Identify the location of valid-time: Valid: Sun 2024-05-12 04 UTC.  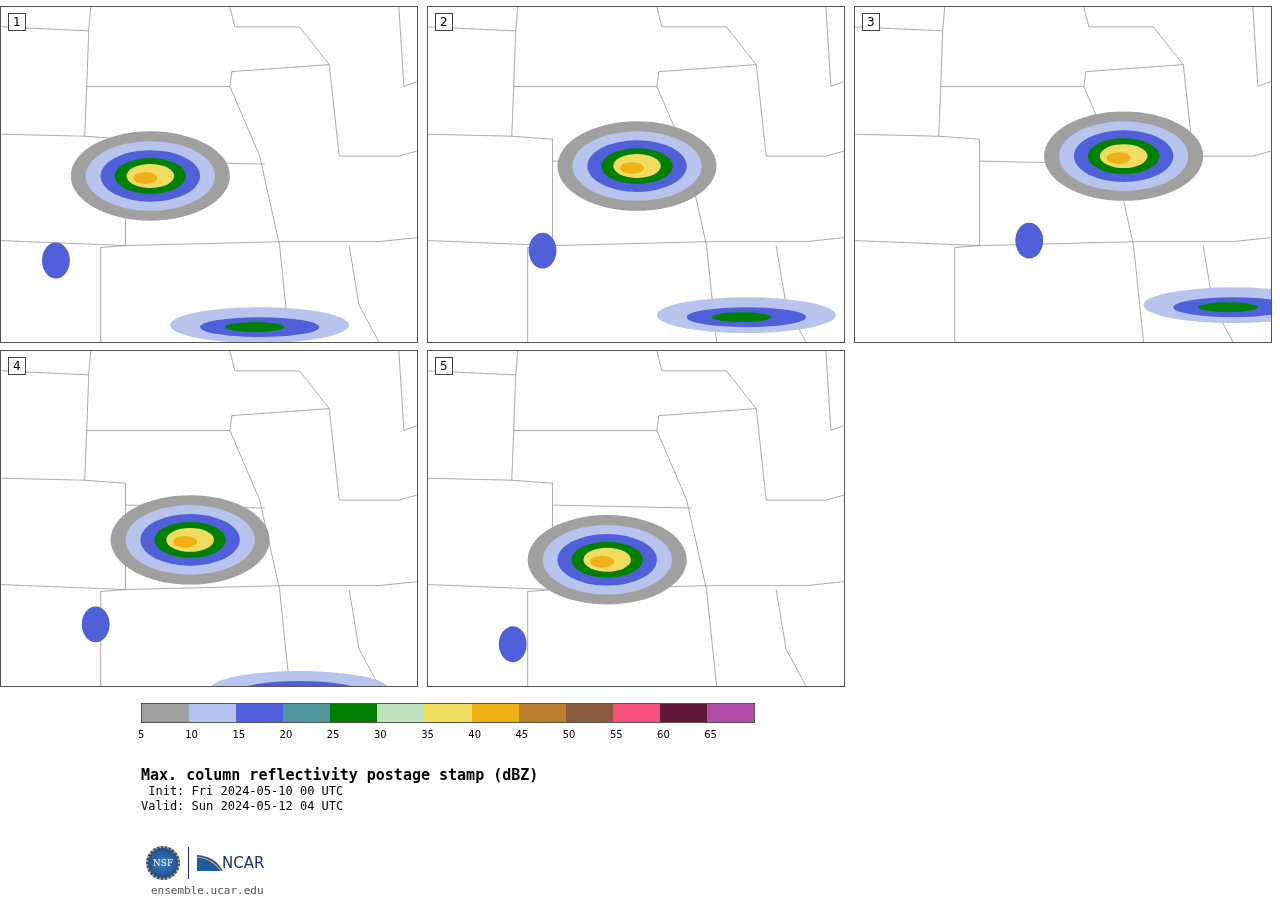
(243, 806).